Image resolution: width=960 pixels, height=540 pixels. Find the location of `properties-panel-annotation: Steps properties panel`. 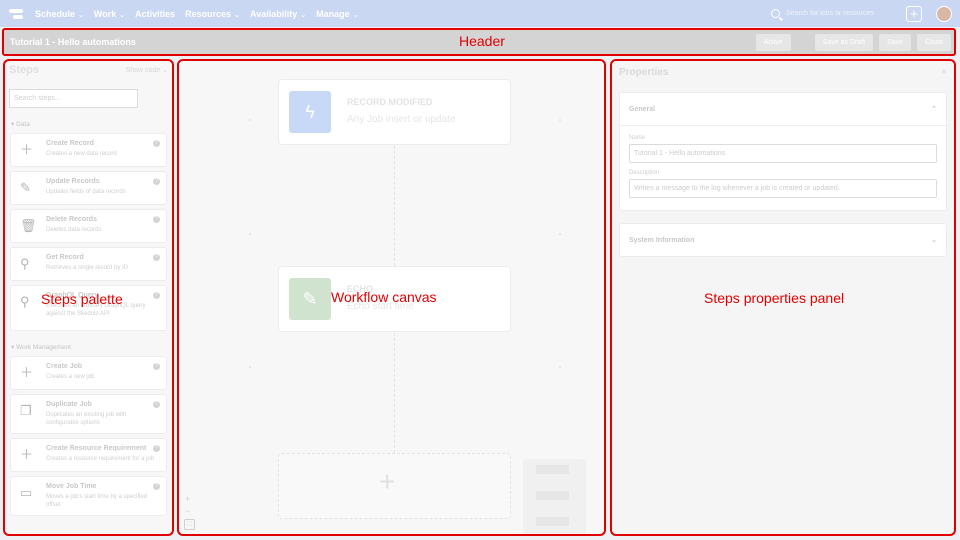

properties-panel-annotation: Steps properties panel is located at coordinates (774, 298).